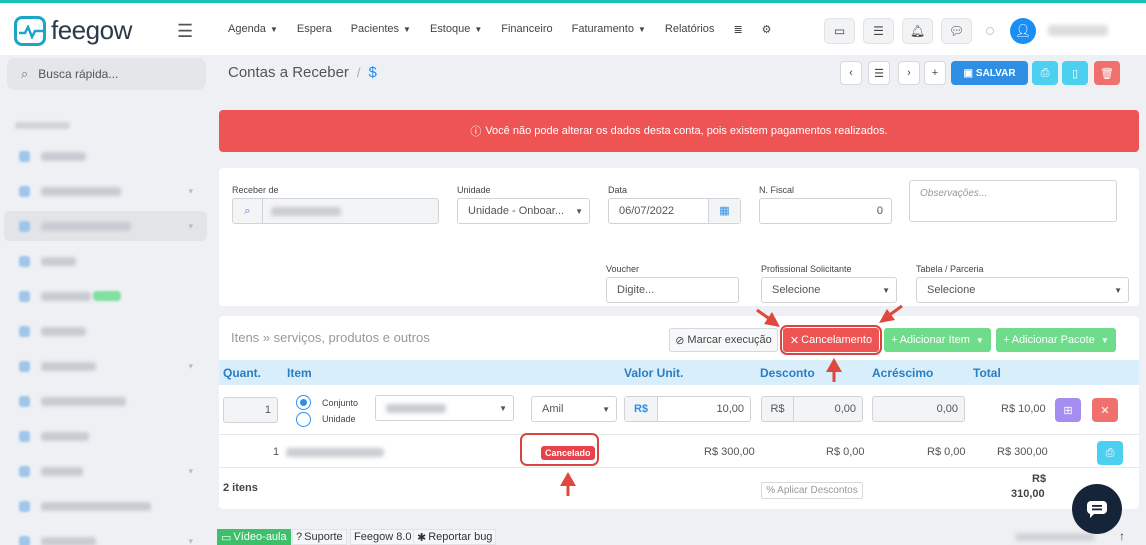 Image resolution: width=1146 pixels, height=545 pixels. I want to click on video-icon: ▭, so click(226, 537).